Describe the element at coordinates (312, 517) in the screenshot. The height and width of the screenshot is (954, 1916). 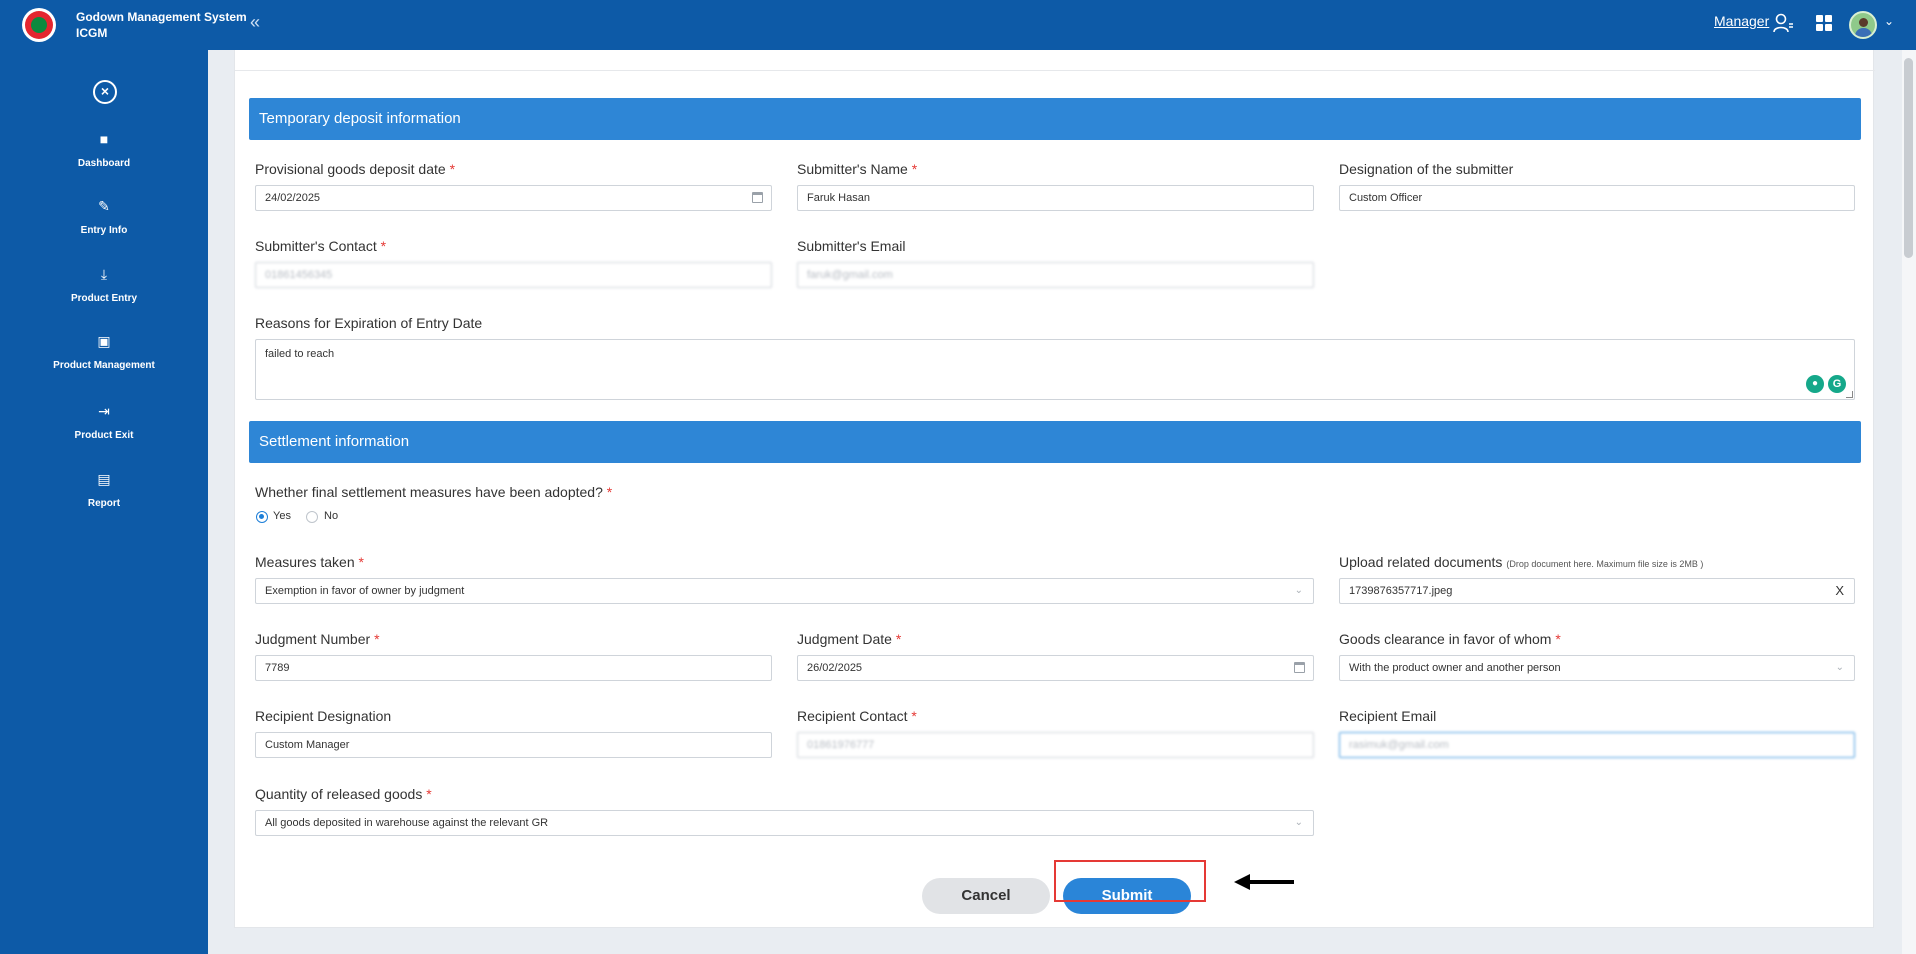
I see `radio-no` at that location.